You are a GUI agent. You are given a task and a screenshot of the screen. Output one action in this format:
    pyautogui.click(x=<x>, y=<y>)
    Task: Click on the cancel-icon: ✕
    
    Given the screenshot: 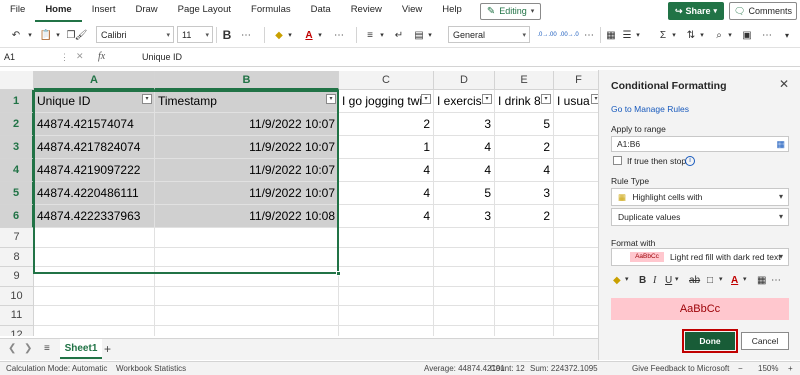 What is the action you would take?
    pyautogui.click(x=80, y=56)
    